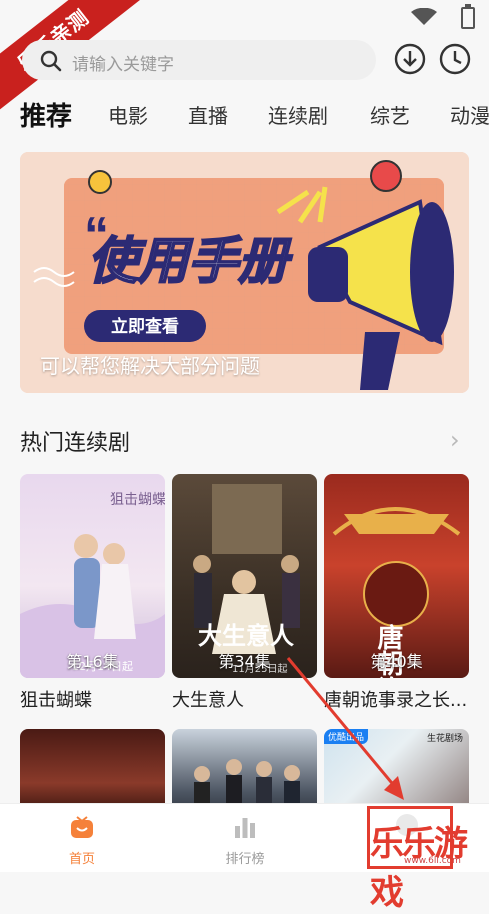 This screenshot has width=489, height=914. Describe the element at coordinates (410, 837) in the screenshot. I see `annotation-highlight-box` at that location.